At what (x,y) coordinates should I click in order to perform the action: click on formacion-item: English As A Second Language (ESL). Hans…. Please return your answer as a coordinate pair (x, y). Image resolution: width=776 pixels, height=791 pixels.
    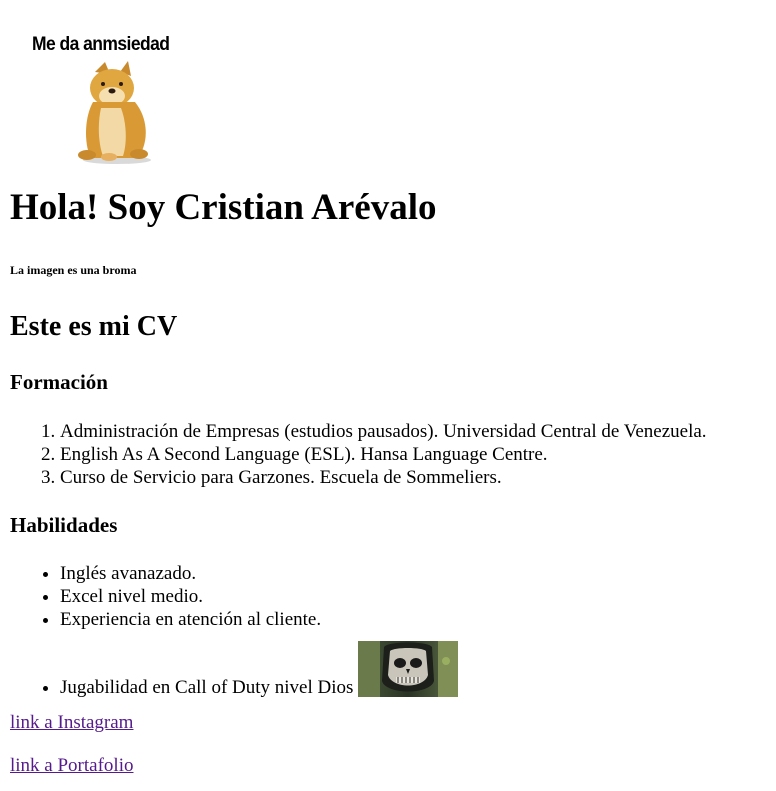
    Looking at the image, I should click on (383, 454).